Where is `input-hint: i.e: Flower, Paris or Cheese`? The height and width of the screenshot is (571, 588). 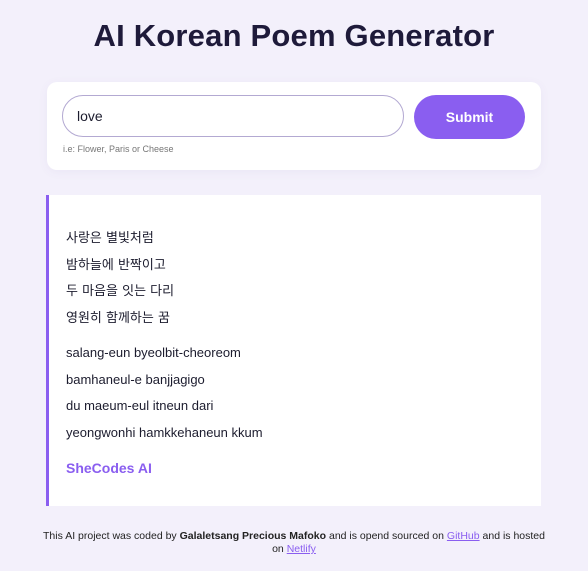
input-hint: i.e: Flower, Paris or Cheese is located at coordinates (118, 149).